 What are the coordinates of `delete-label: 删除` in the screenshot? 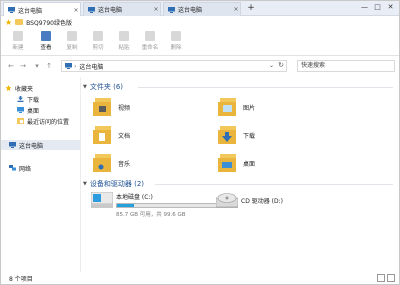 It's located at (176, 48).